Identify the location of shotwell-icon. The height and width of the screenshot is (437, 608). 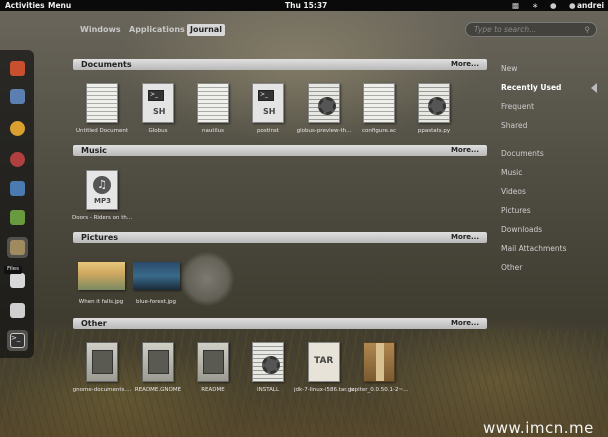
(17, 188).